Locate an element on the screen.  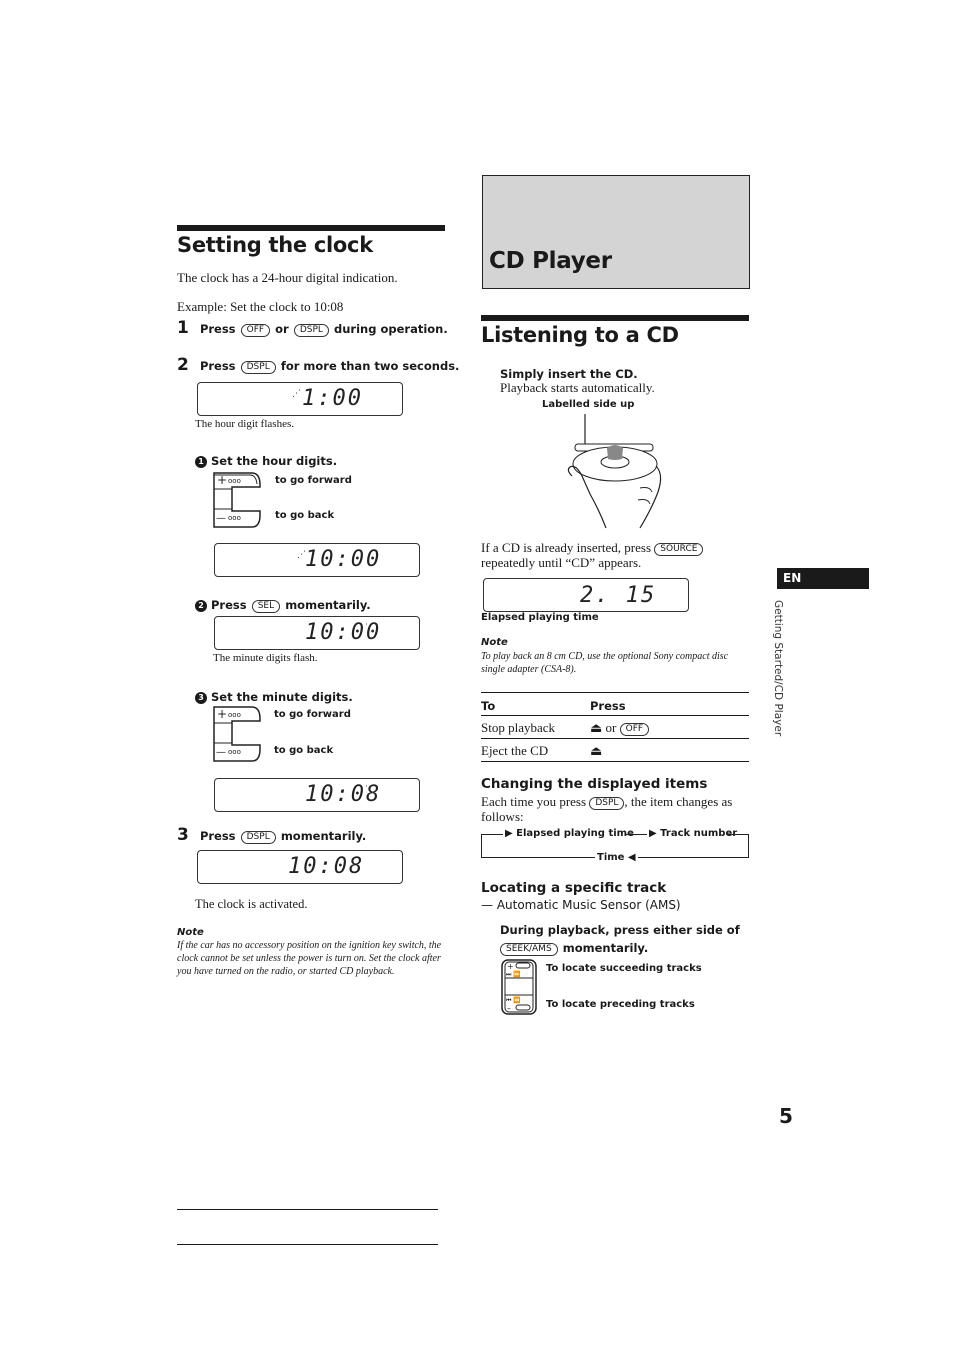
locating-title: Locating a specific track is located at coordinates (574, 888).